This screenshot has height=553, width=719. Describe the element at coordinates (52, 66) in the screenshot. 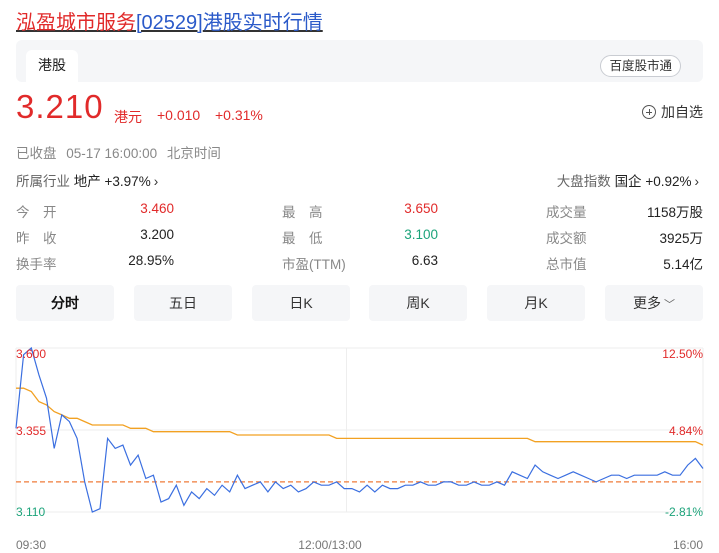

I see `tab-hk: 港股` at that location.